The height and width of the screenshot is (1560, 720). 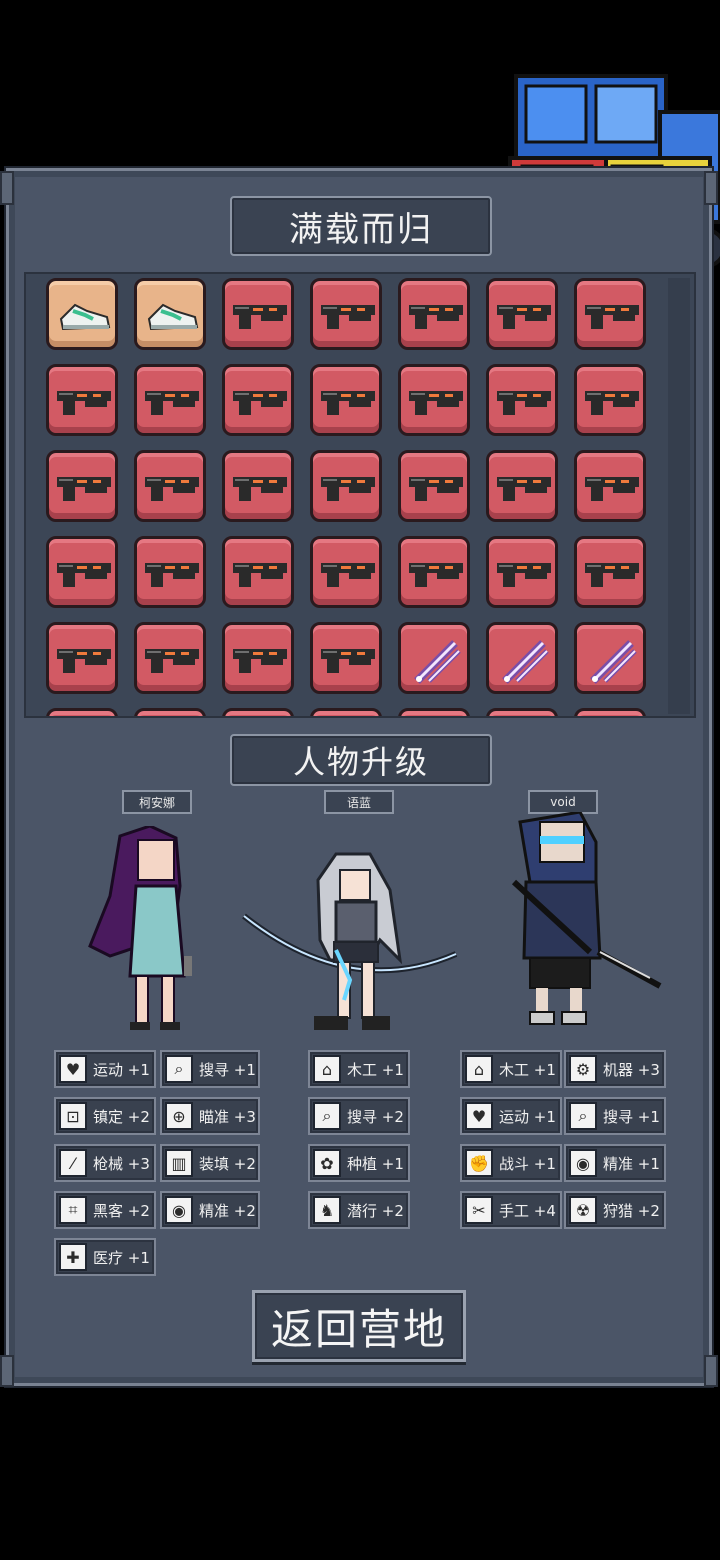 I want to click on knife-icon: ⁄, so click(x=73, y=1163).